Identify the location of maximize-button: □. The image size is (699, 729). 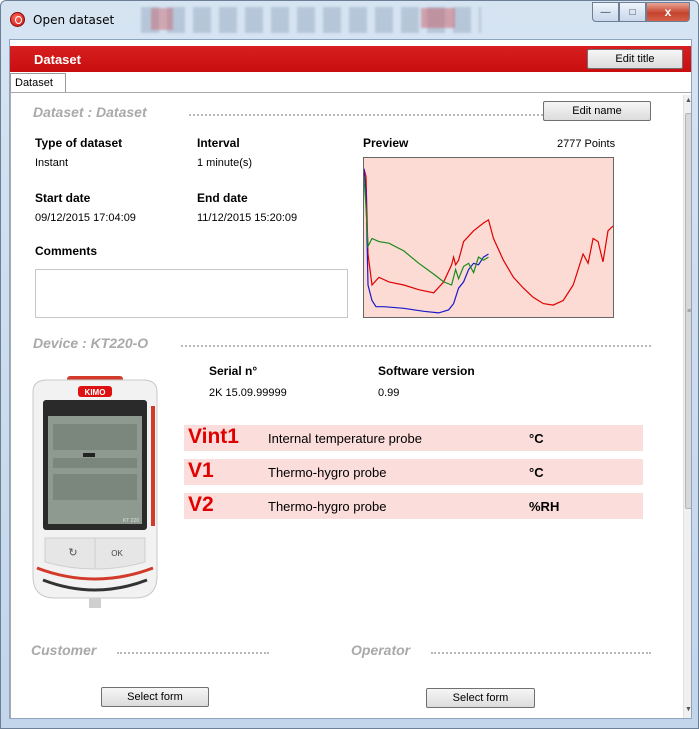
(632, 12).